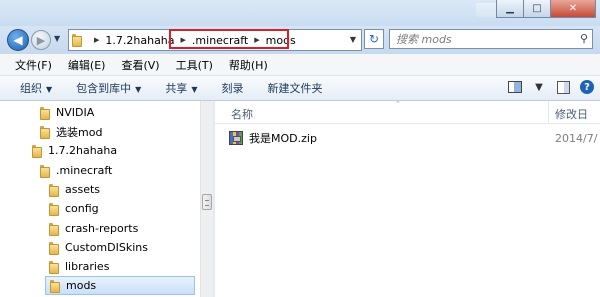  Describe the element at coordinates (87, 266) in the screenshot. I see `tree-item-label: libraries` at that location.